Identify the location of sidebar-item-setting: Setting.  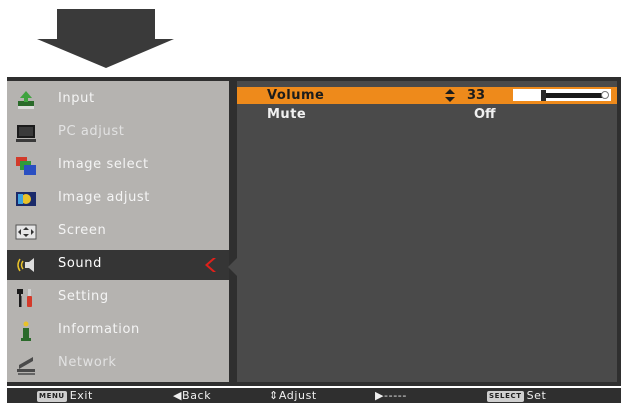
(118, 298).